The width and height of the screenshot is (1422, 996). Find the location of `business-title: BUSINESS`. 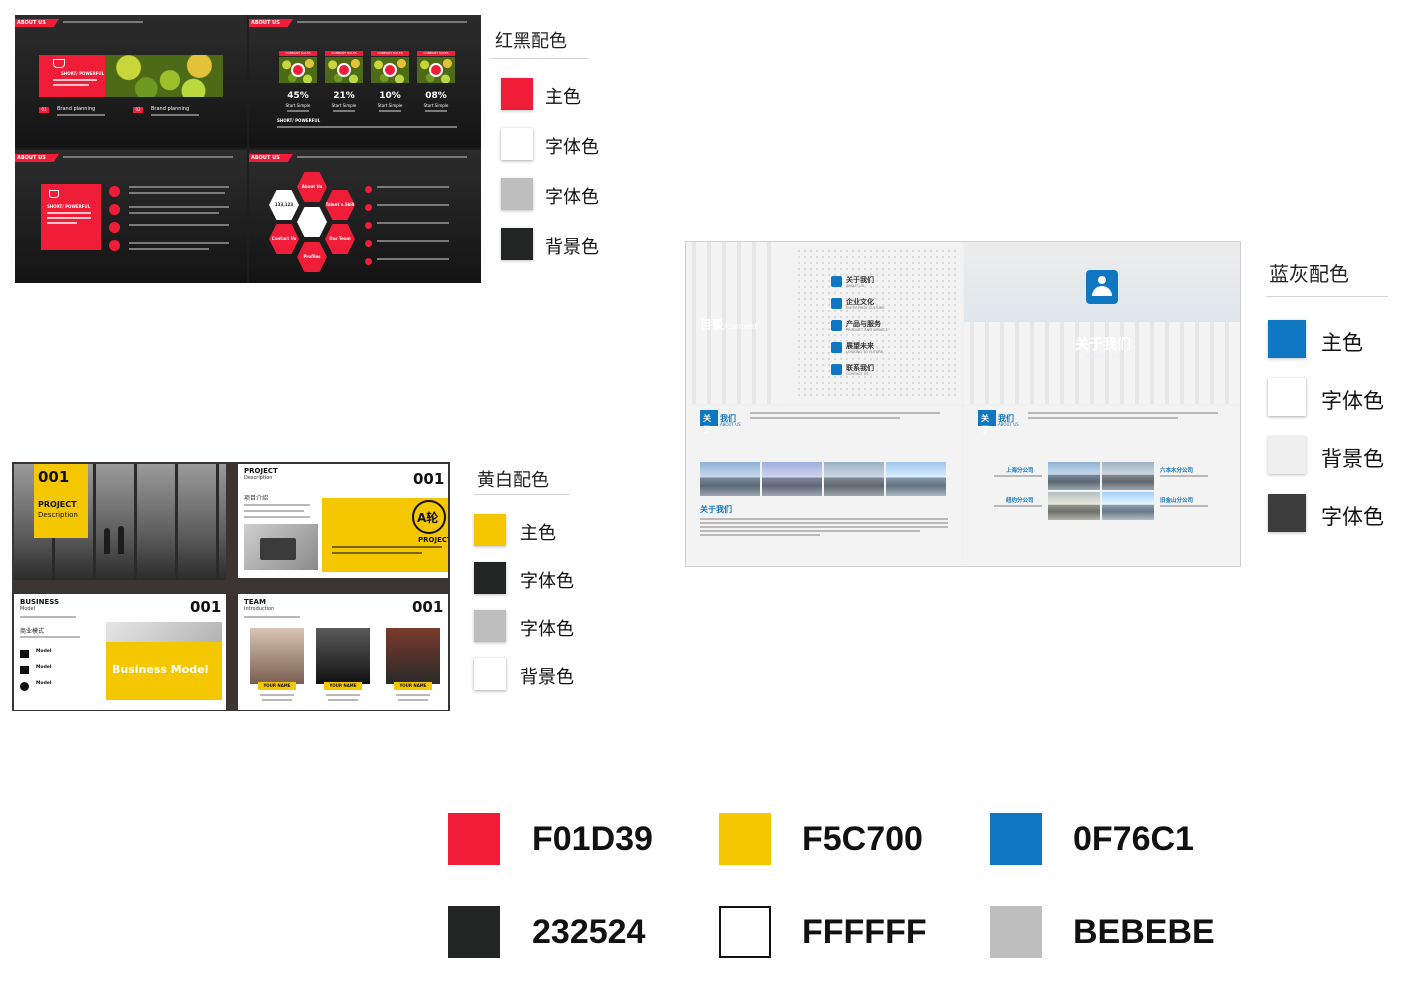

business-title: BUSINESS is located at coordinates (40, 602).